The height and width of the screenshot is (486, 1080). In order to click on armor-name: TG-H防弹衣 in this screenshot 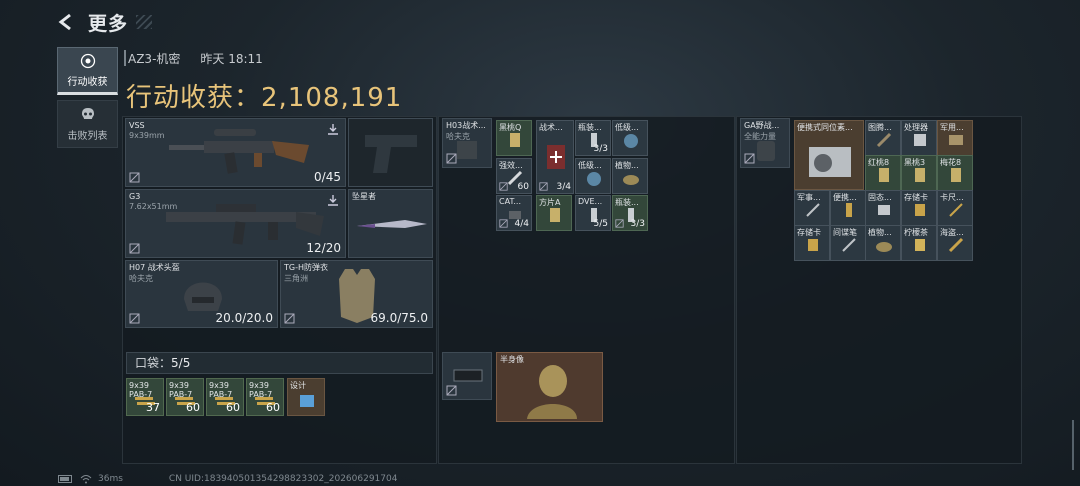, I will do `click(306, 267)`.